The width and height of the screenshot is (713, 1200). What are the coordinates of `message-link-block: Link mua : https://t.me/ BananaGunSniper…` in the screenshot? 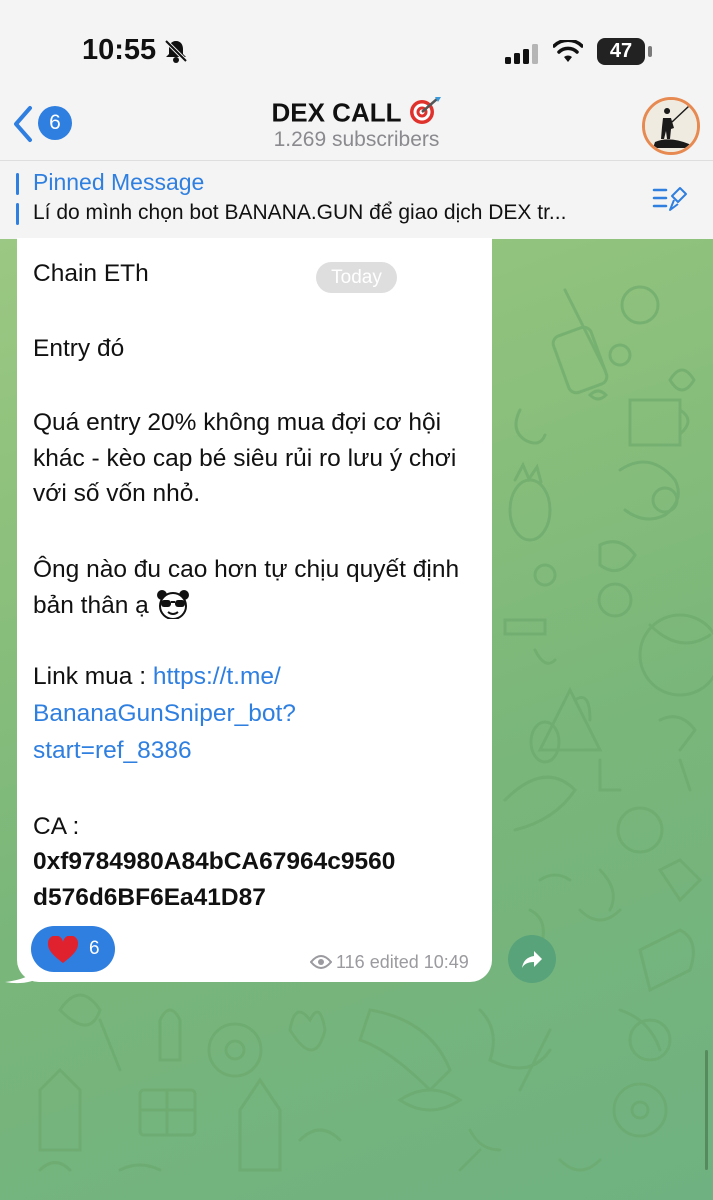 It's located at (258, 714).